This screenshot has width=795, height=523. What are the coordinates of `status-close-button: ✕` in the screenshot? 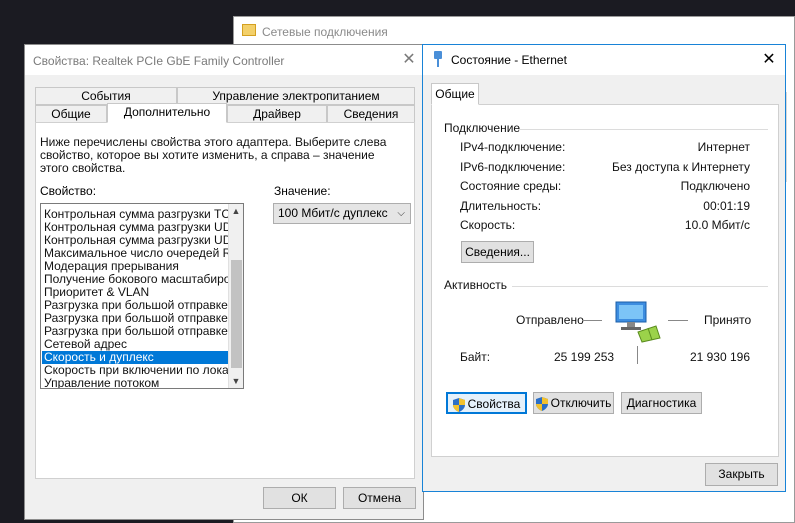 It's located at (769, 60).